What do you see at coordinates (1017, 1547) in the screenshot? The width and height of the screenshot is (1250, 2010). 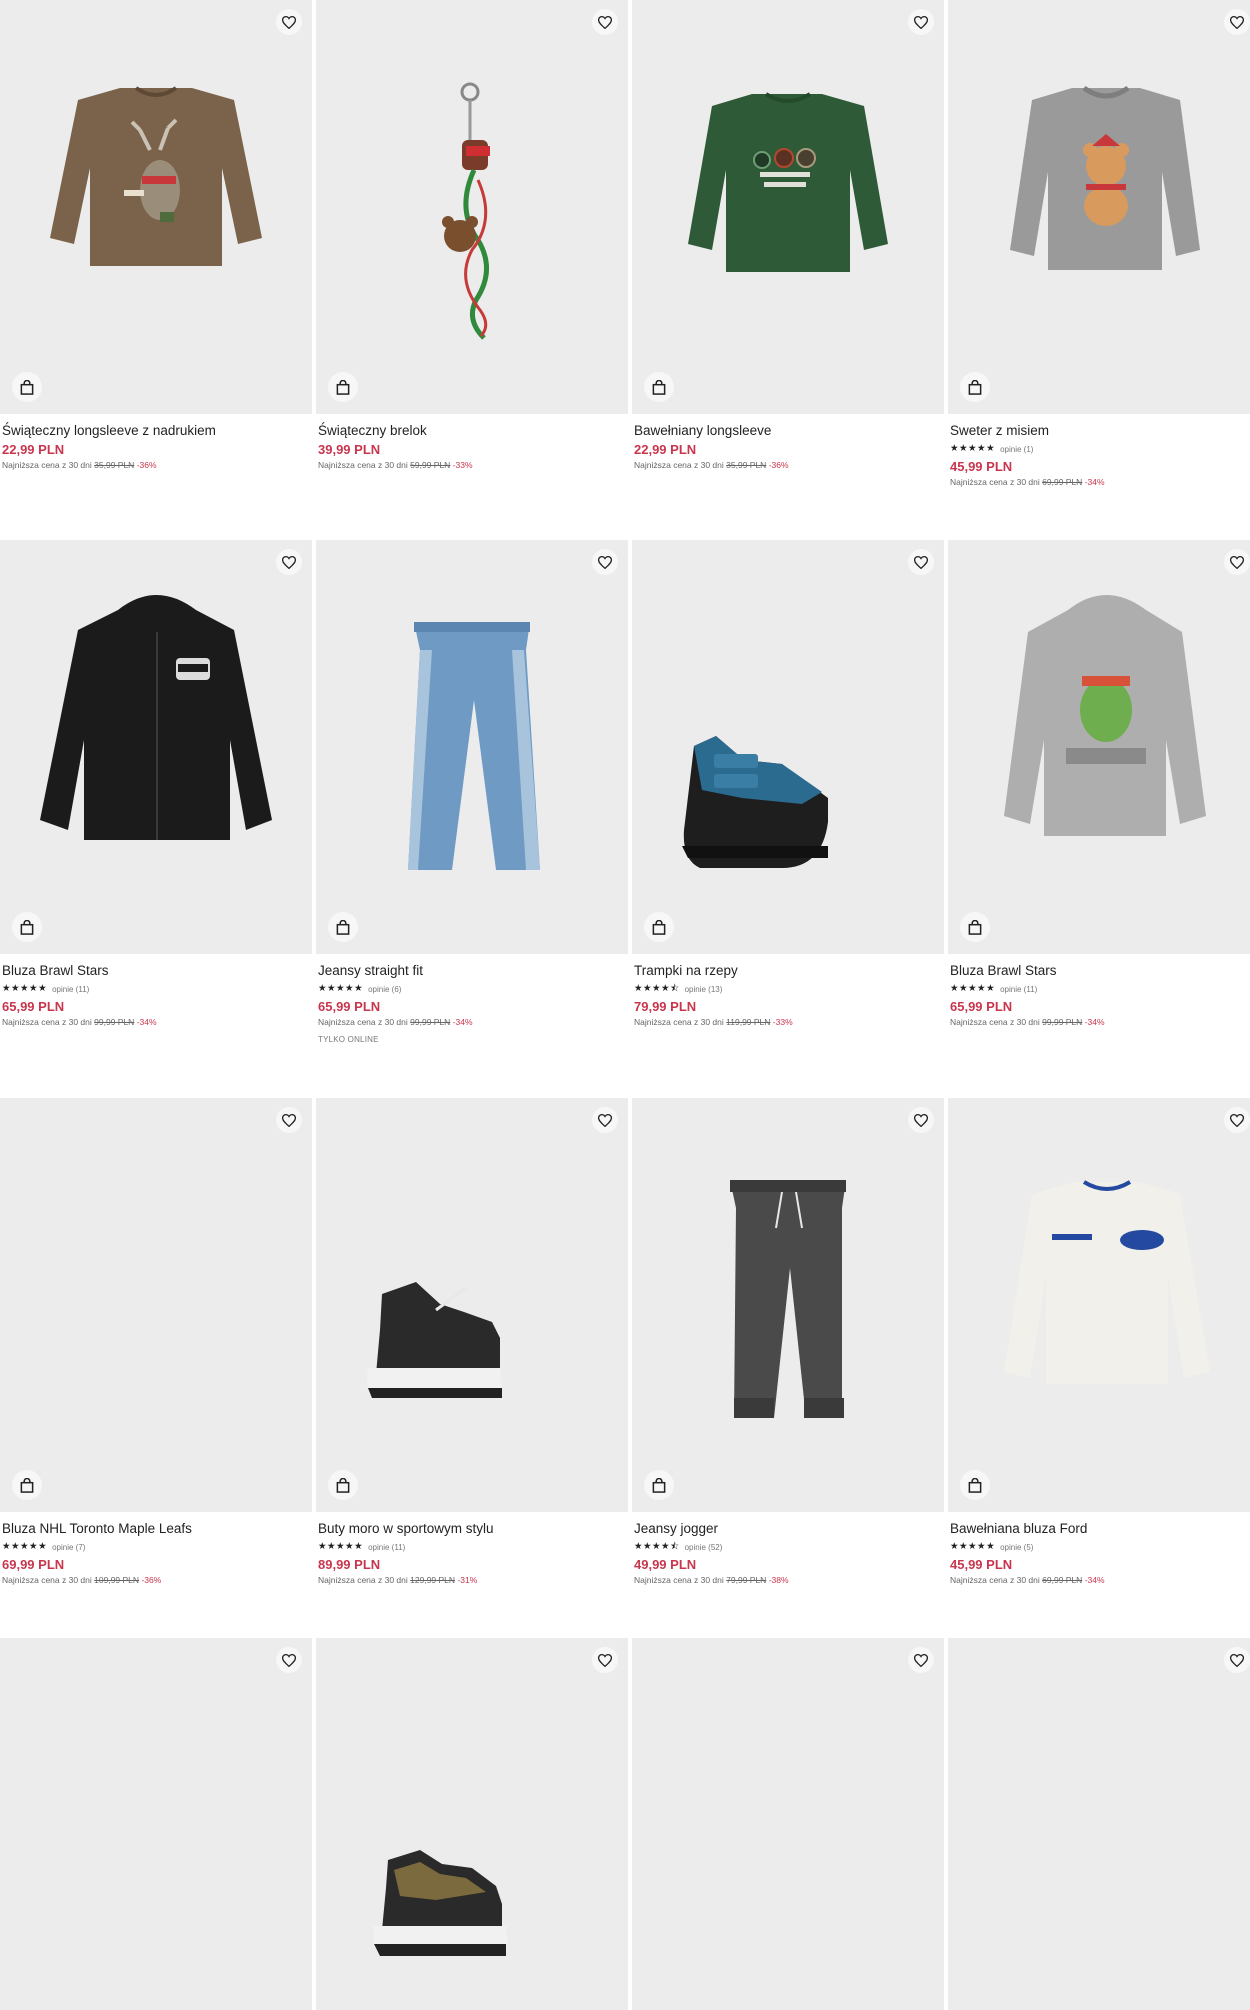 I see `review-count: opinie (5)` at bounding box center [1017, 1547].